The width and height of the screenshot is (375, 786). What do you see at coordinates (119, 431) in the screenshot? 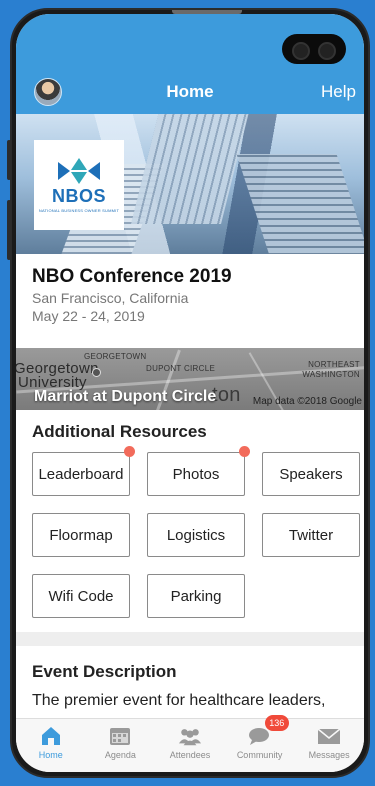
I see `resources-heading: Additional Resources` at bounding box center [119, 431].